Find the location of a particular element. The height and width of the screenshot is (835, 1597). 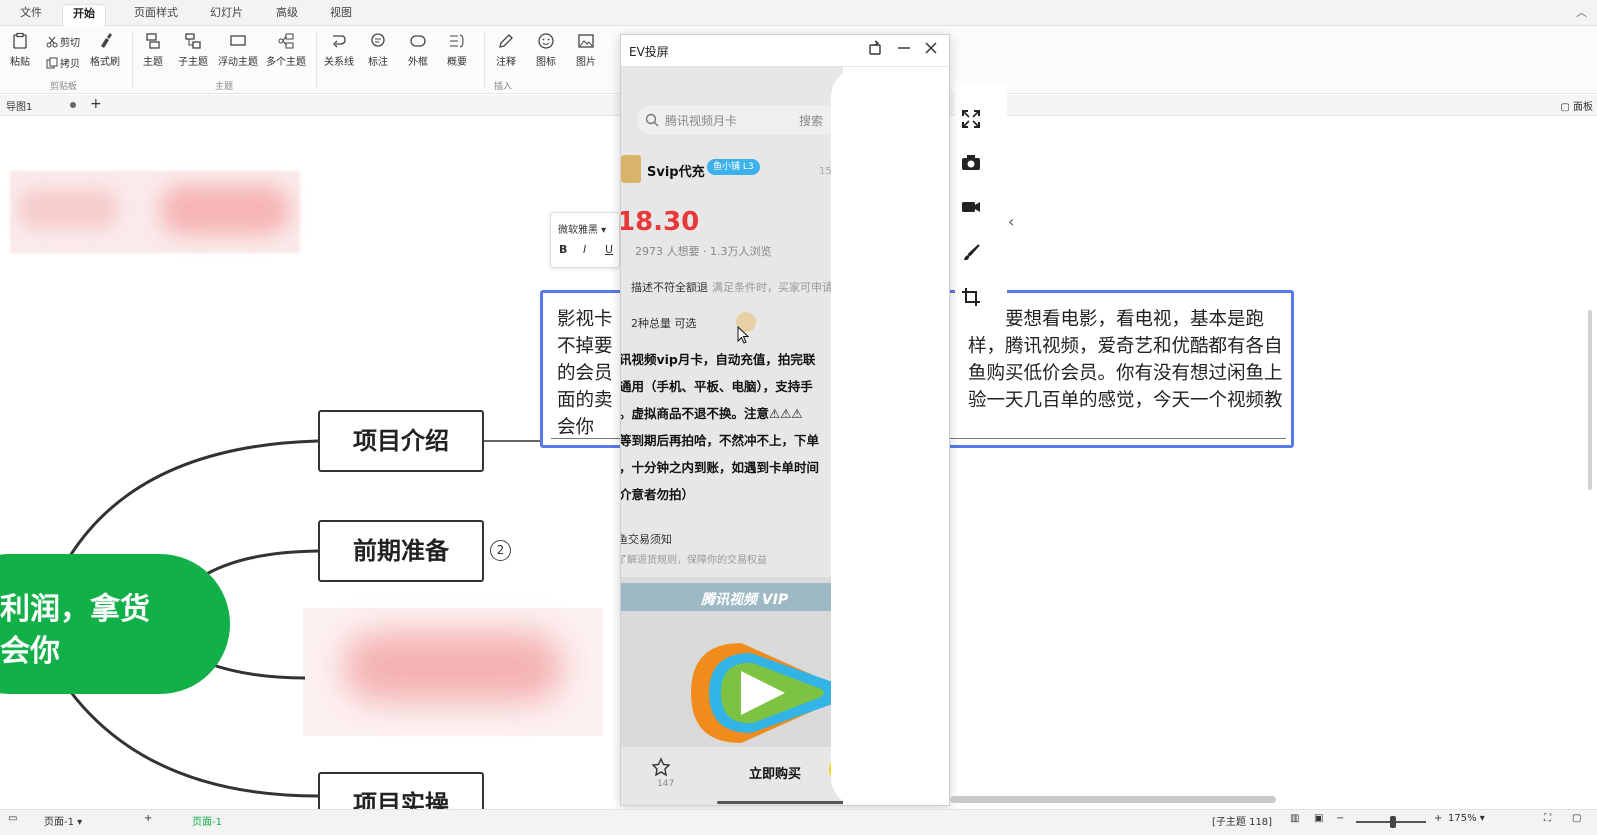

floating-topic-icon is located at coordinates (238, 41).